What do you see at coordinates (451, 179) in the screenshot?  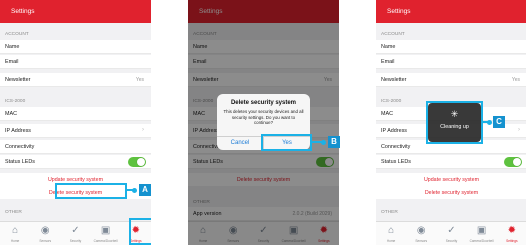 I see `update-security-system-link: Update security system` at bounding box center [451, 179].